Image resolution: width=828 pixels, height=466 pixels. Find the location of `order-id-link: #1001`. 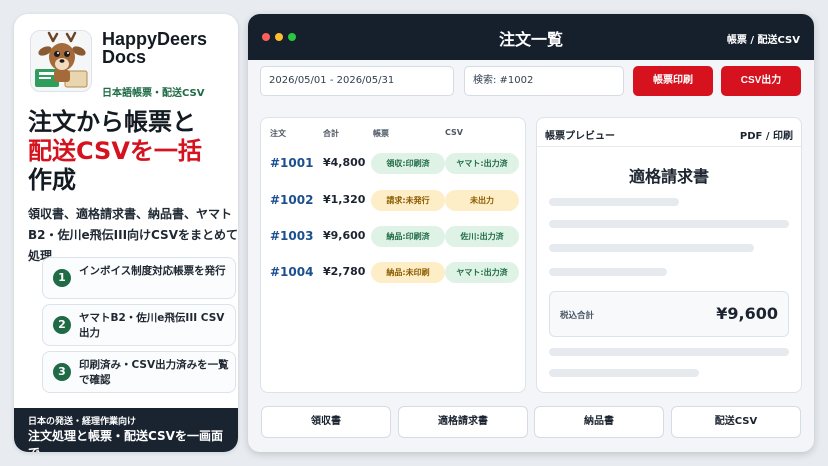

order-id-link: #1001 is located at coordinates (291, 163).